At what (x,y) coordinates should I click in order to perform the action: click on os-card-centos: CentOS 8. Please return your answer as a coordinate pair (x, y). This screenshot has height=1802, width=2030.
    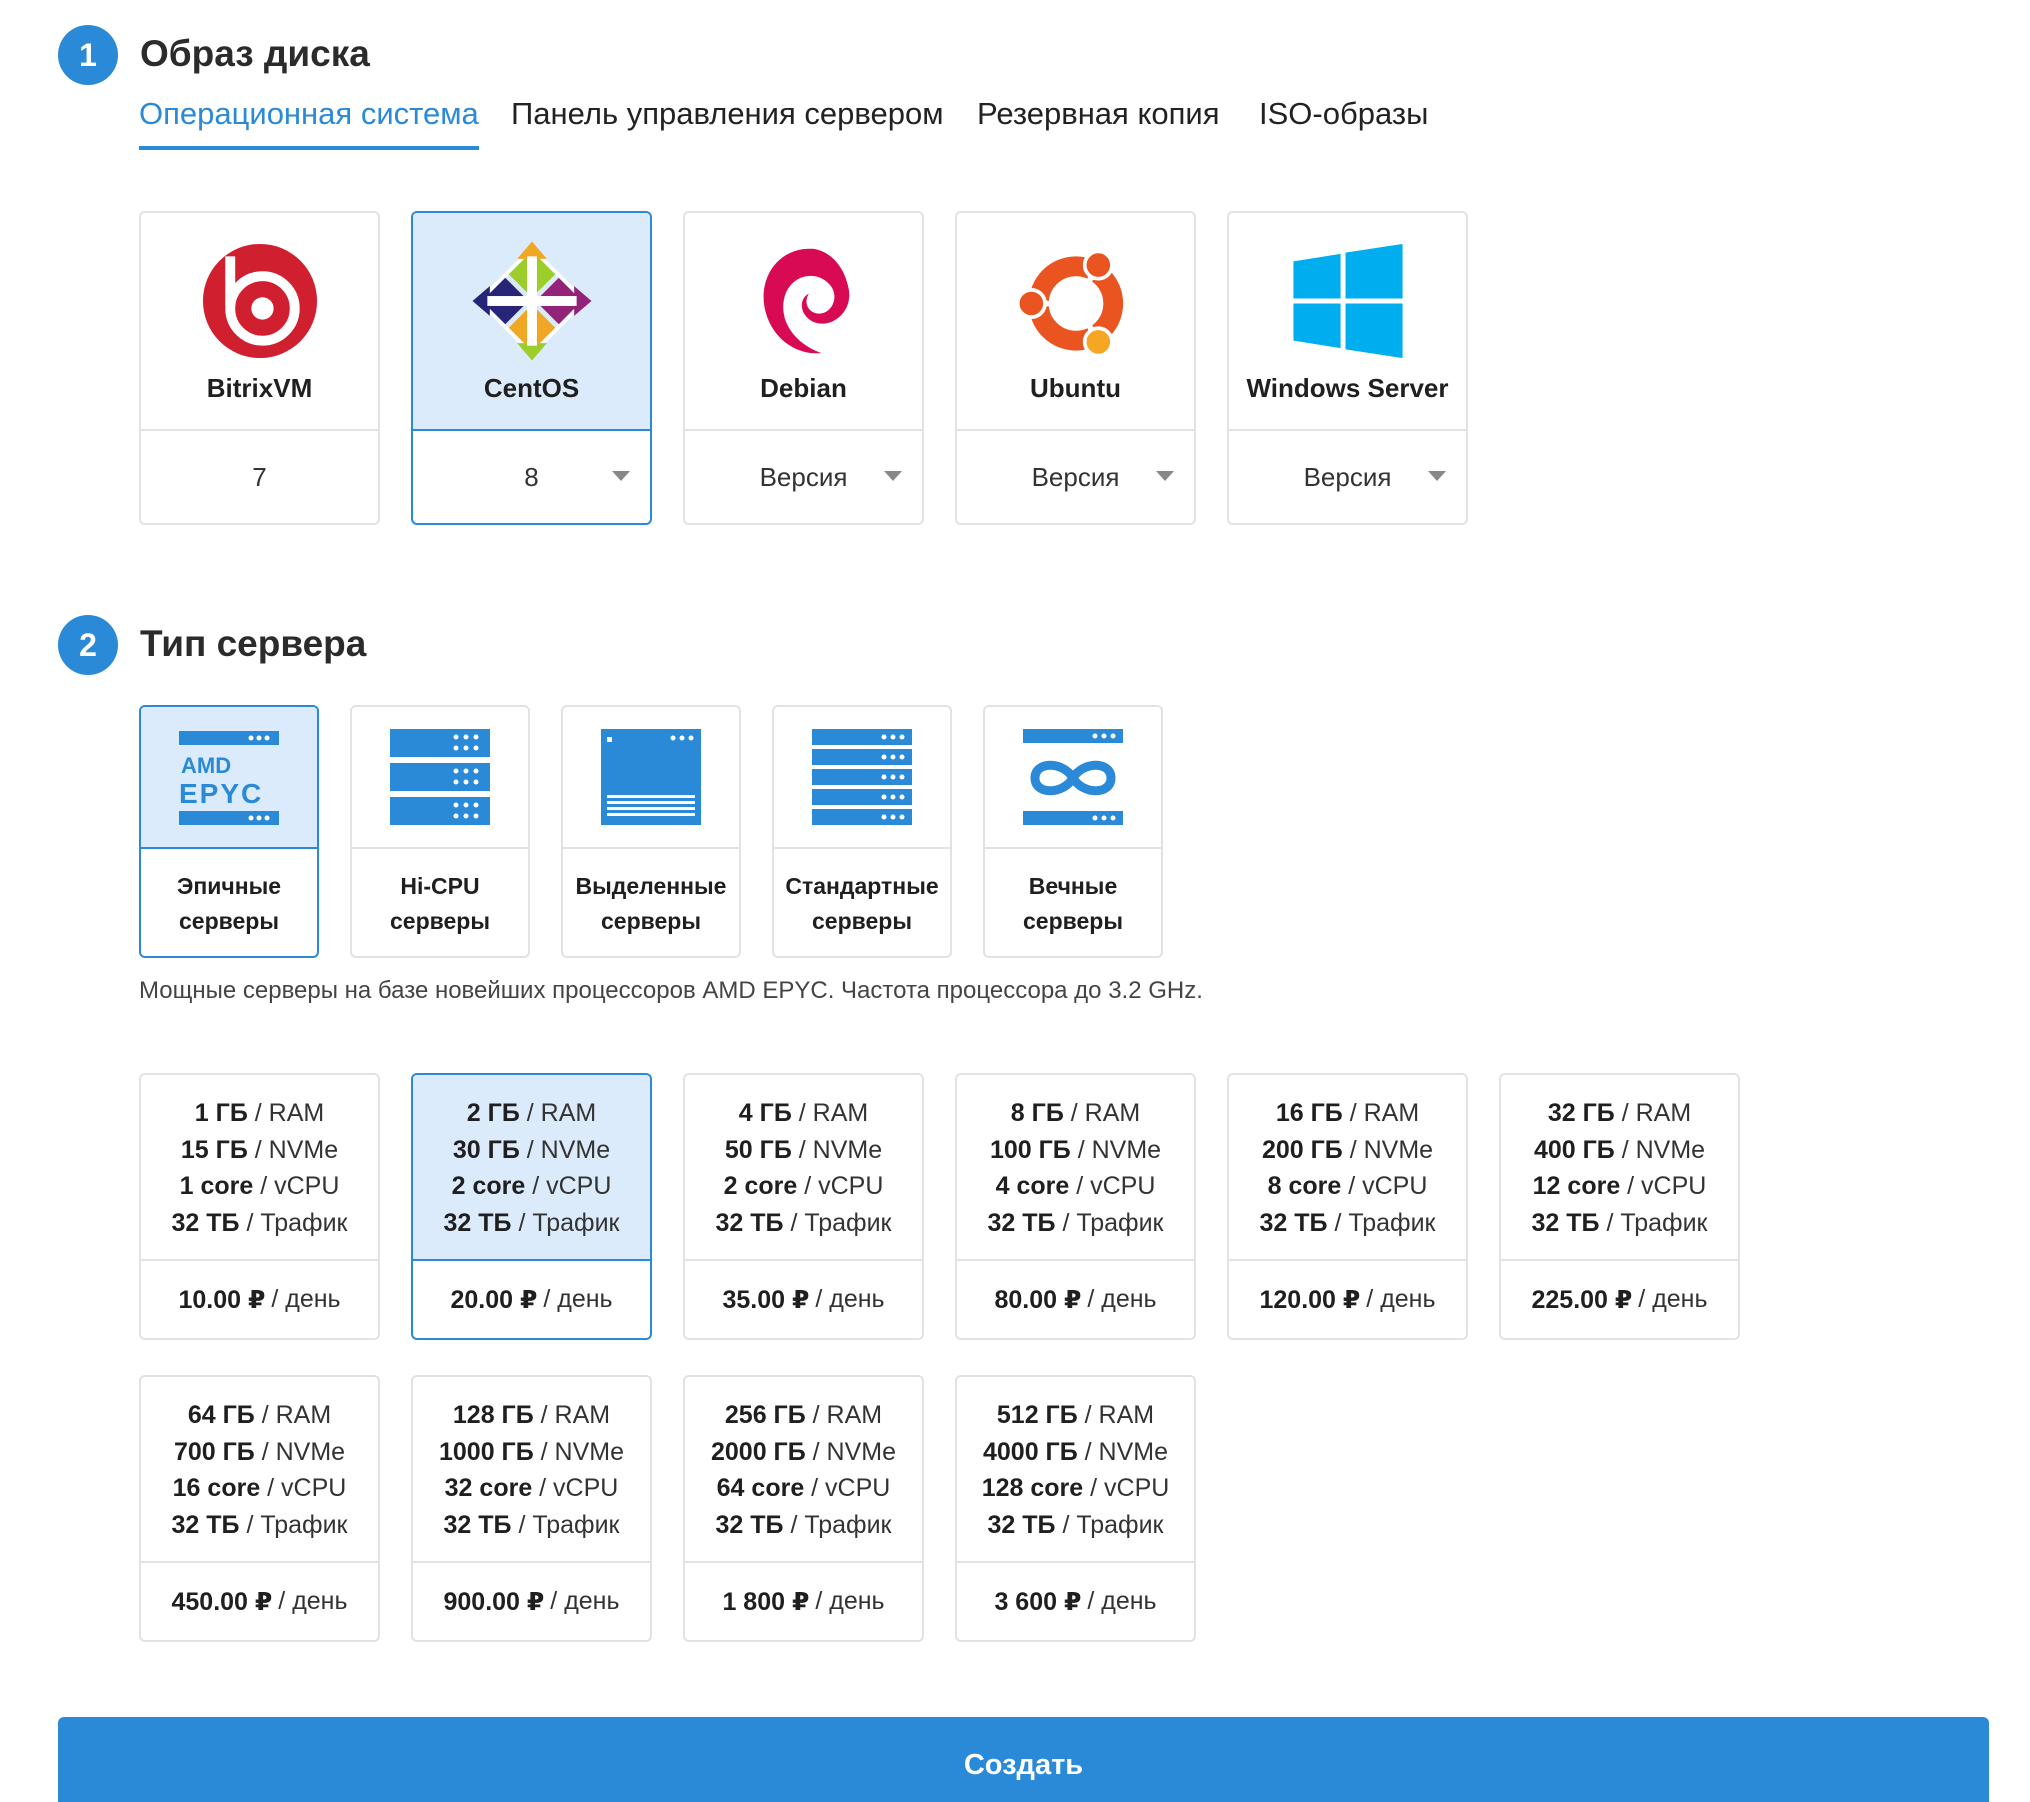
    Looking at the image, I should click on (531, 368).